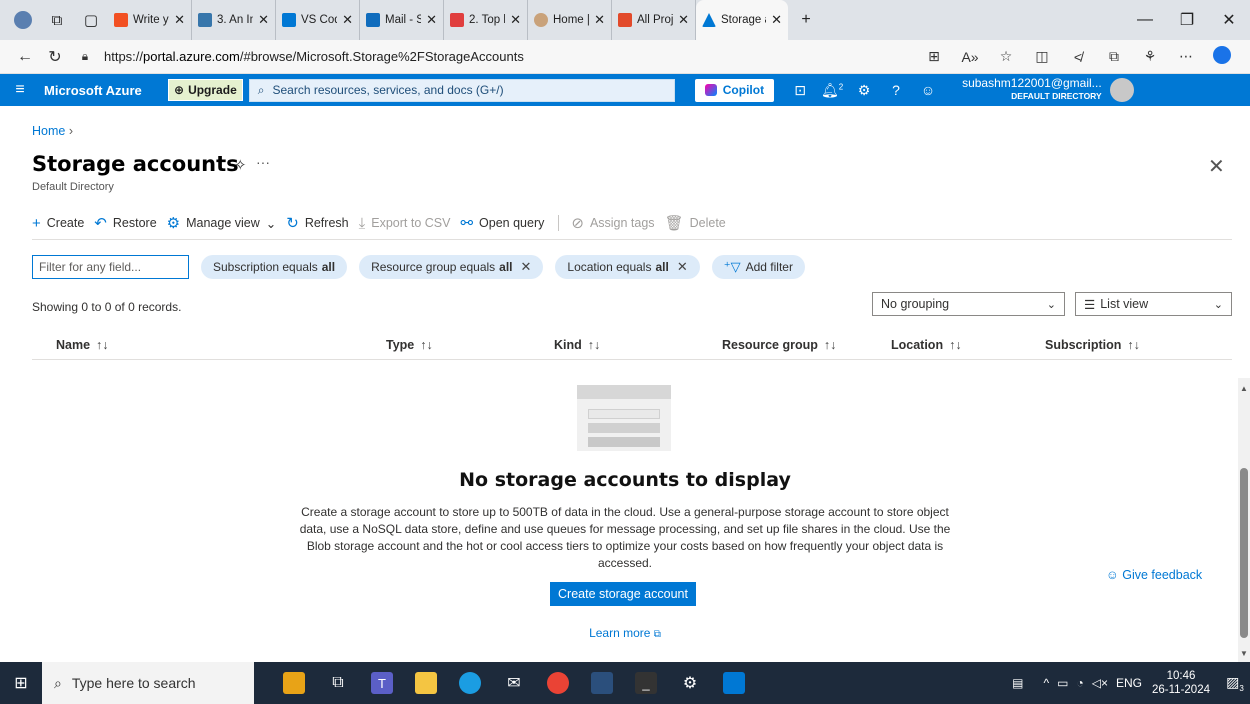 The width and height of the screenshot is (1250, 704). I want to click on column-name: Name ↑↓, so click(82, 345).